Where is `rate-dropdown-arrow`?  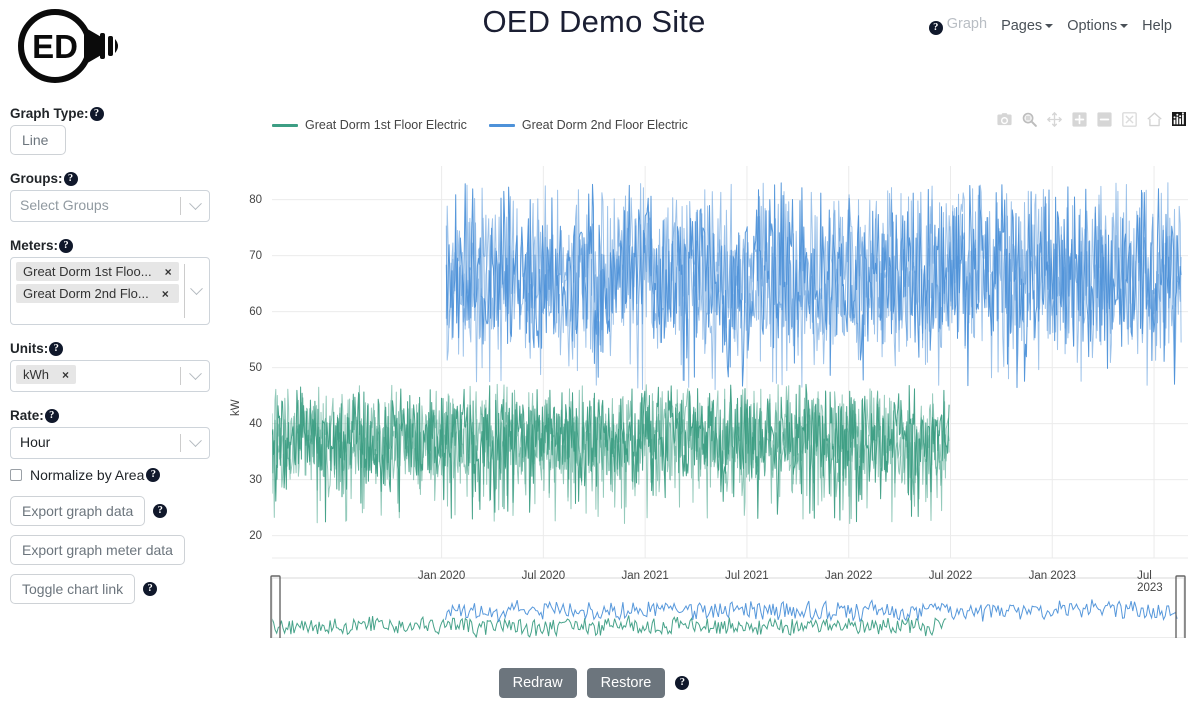 rate-dropdown-arrow is located at coordinates (195, 443).